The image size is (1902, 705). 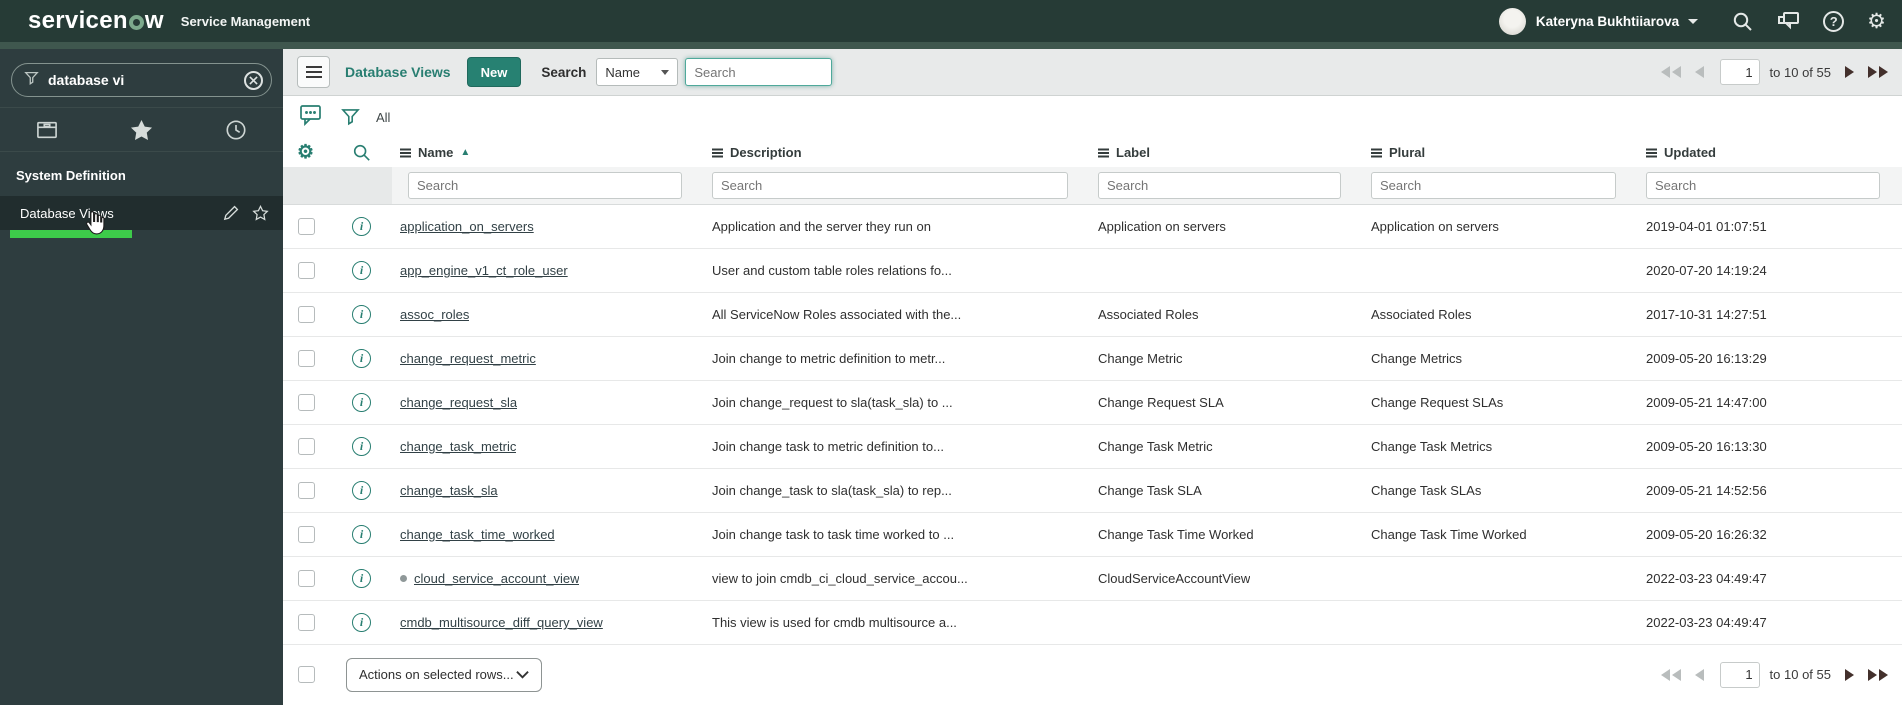 What do you see at coordinates (1435, 226) in the screenshot?
I see `cell-plural: Application on servers` at bounding box center [1435, 226].